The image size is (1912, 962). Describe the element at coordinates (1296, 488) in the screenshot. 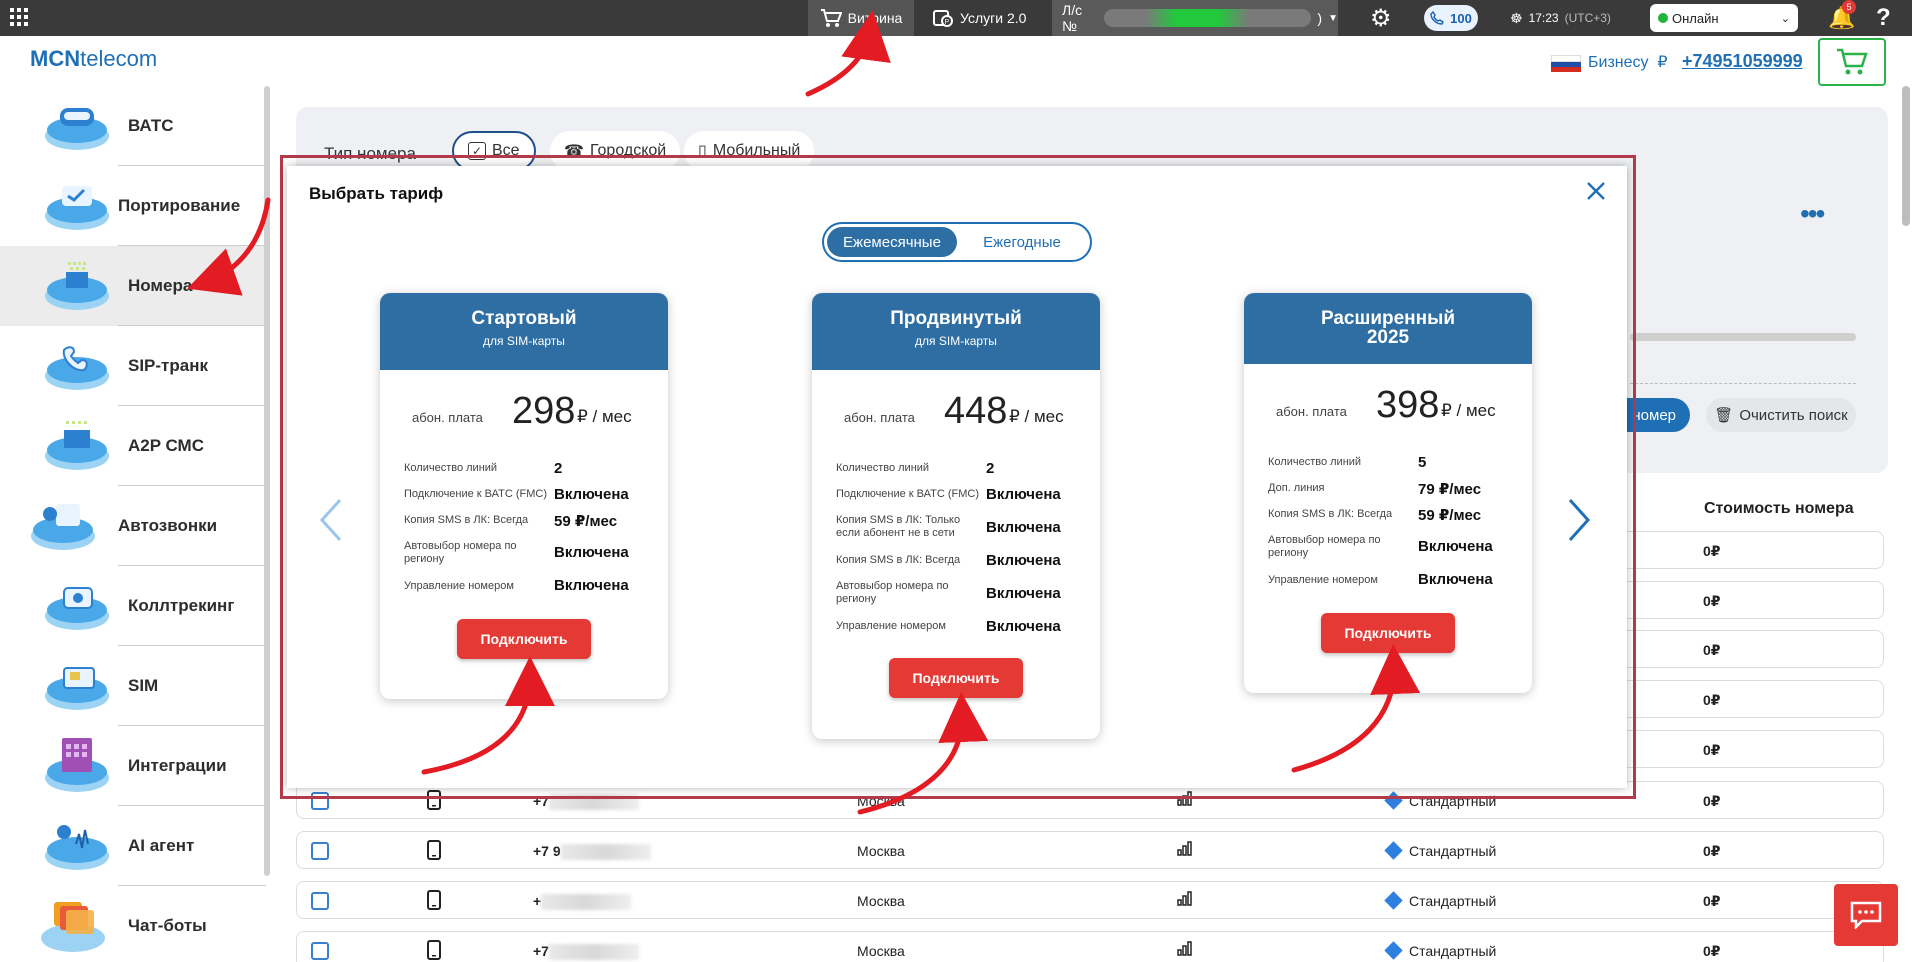

I see `feature-name: Доп. линия` at that location.